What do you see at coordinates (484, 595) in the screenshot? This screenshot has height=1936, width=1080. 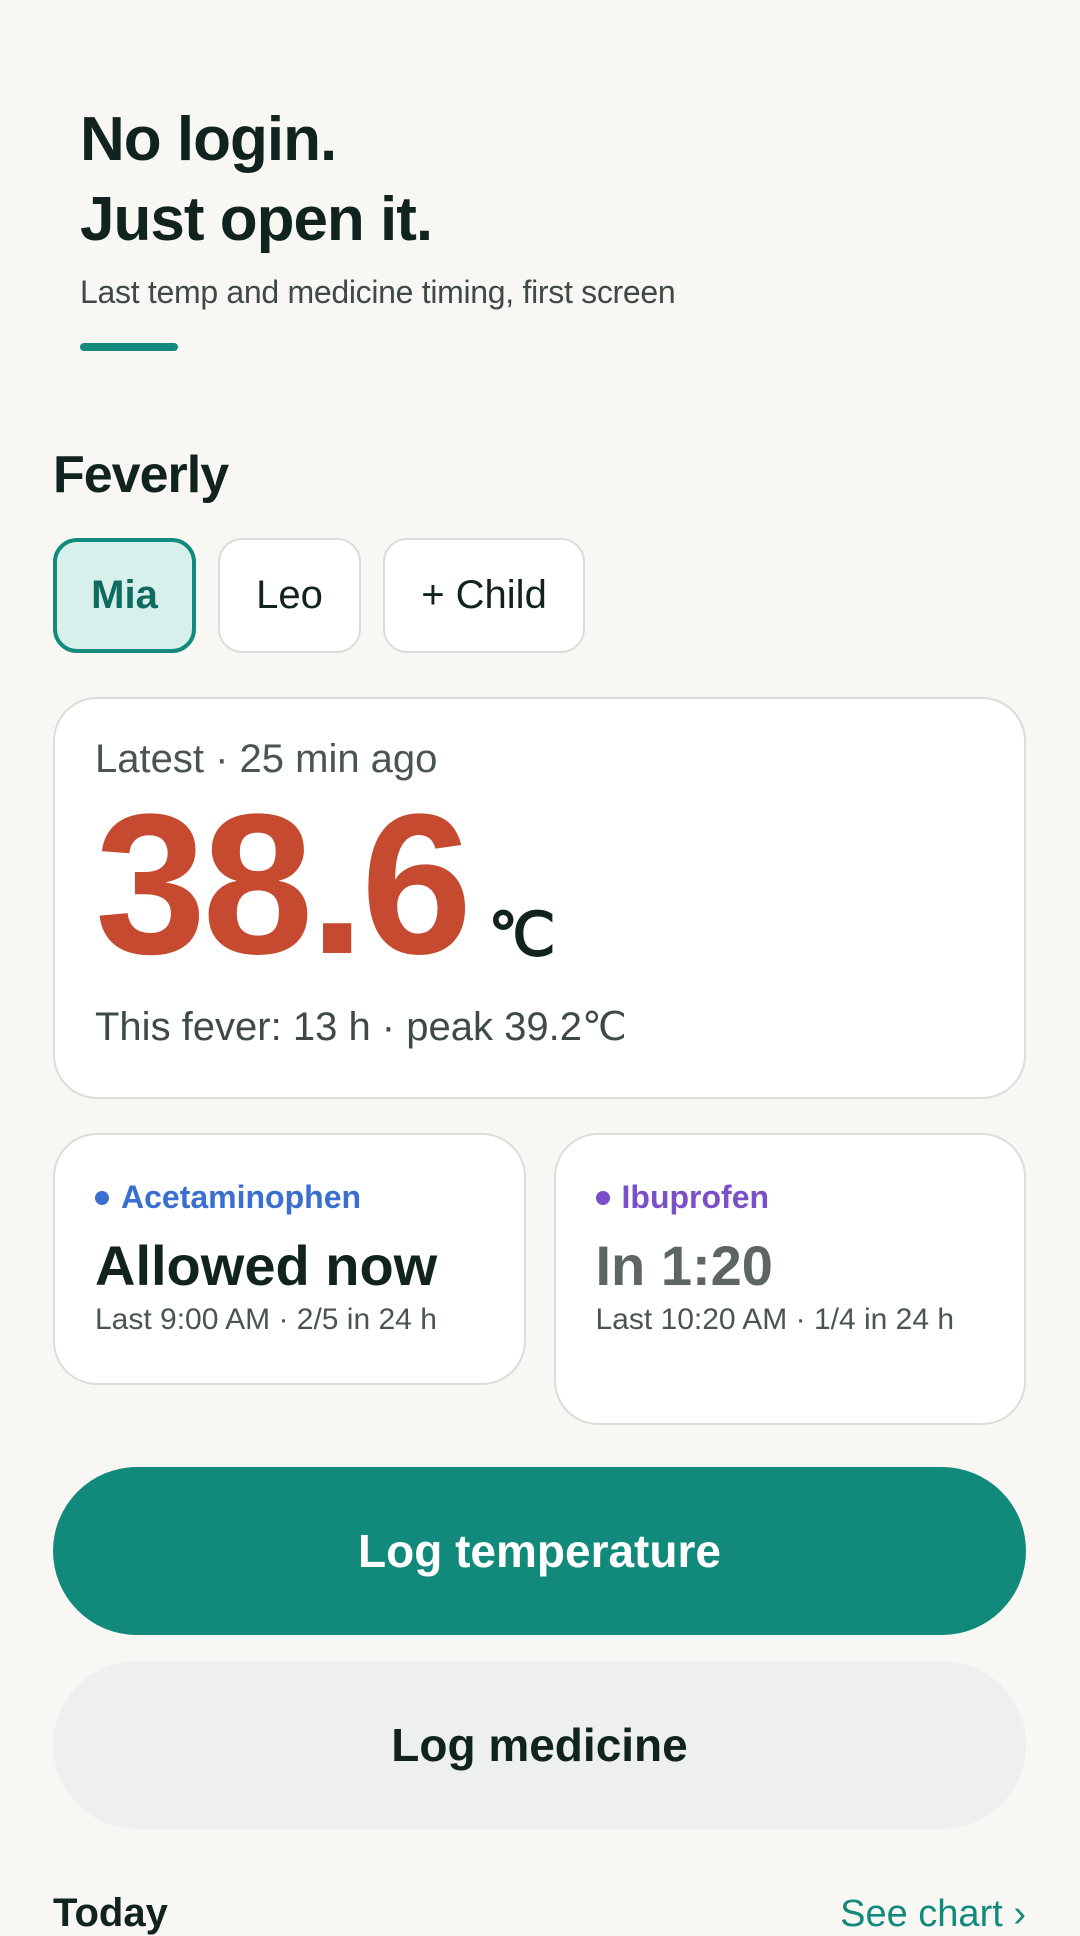 I see `add-child-button: + Child` at bounding box center [484, 595].